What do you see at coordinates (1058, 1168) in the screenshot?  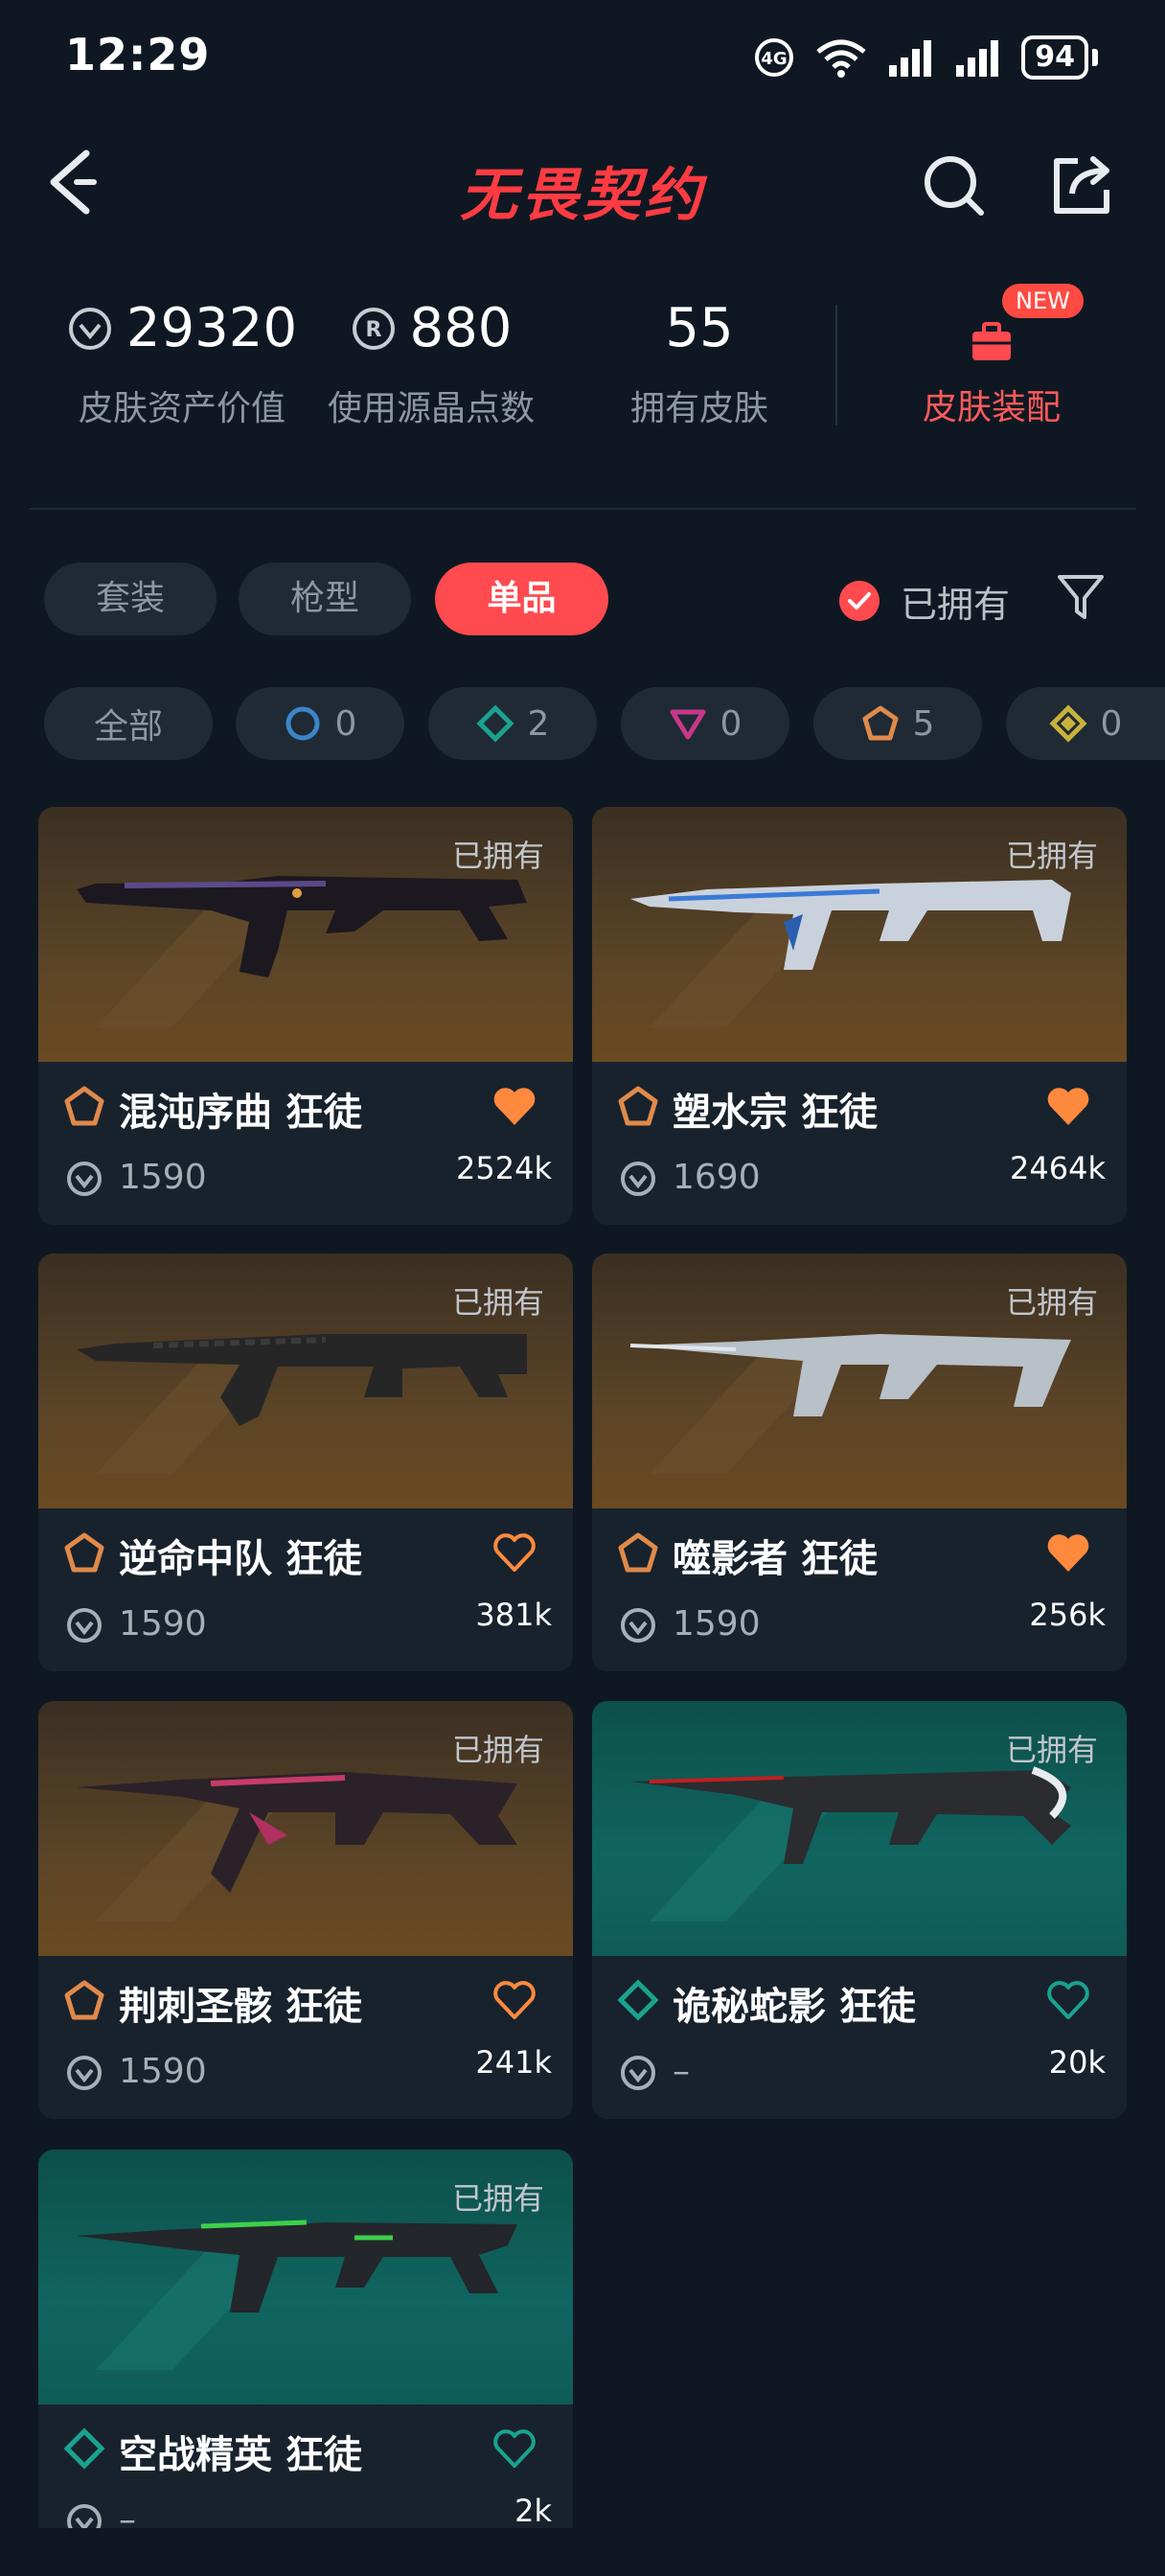 I see `skin-likes: 2464k` at bounding box center [1058, 1168].